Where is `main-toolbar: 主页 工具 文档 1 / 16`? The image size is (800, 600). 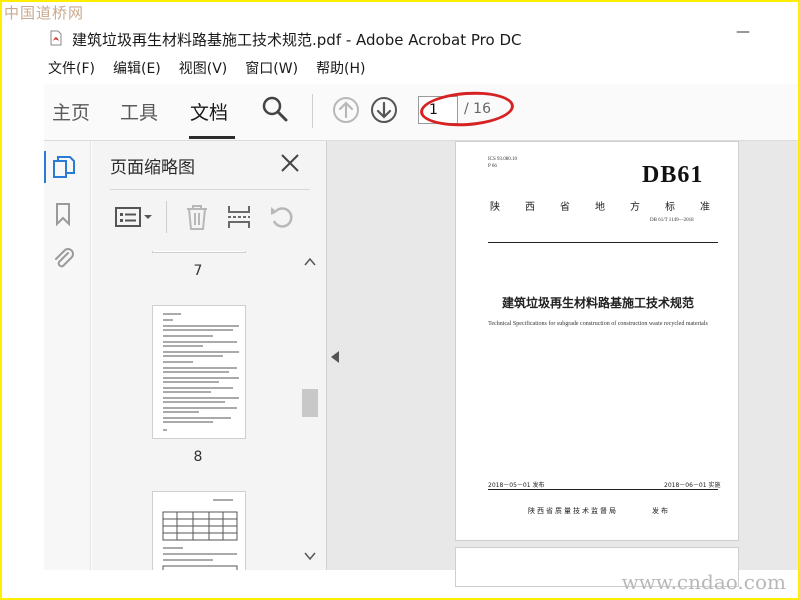 main-toolbar: 主页 工具 文档 1 / 16 is located at coordinates (422, 112).